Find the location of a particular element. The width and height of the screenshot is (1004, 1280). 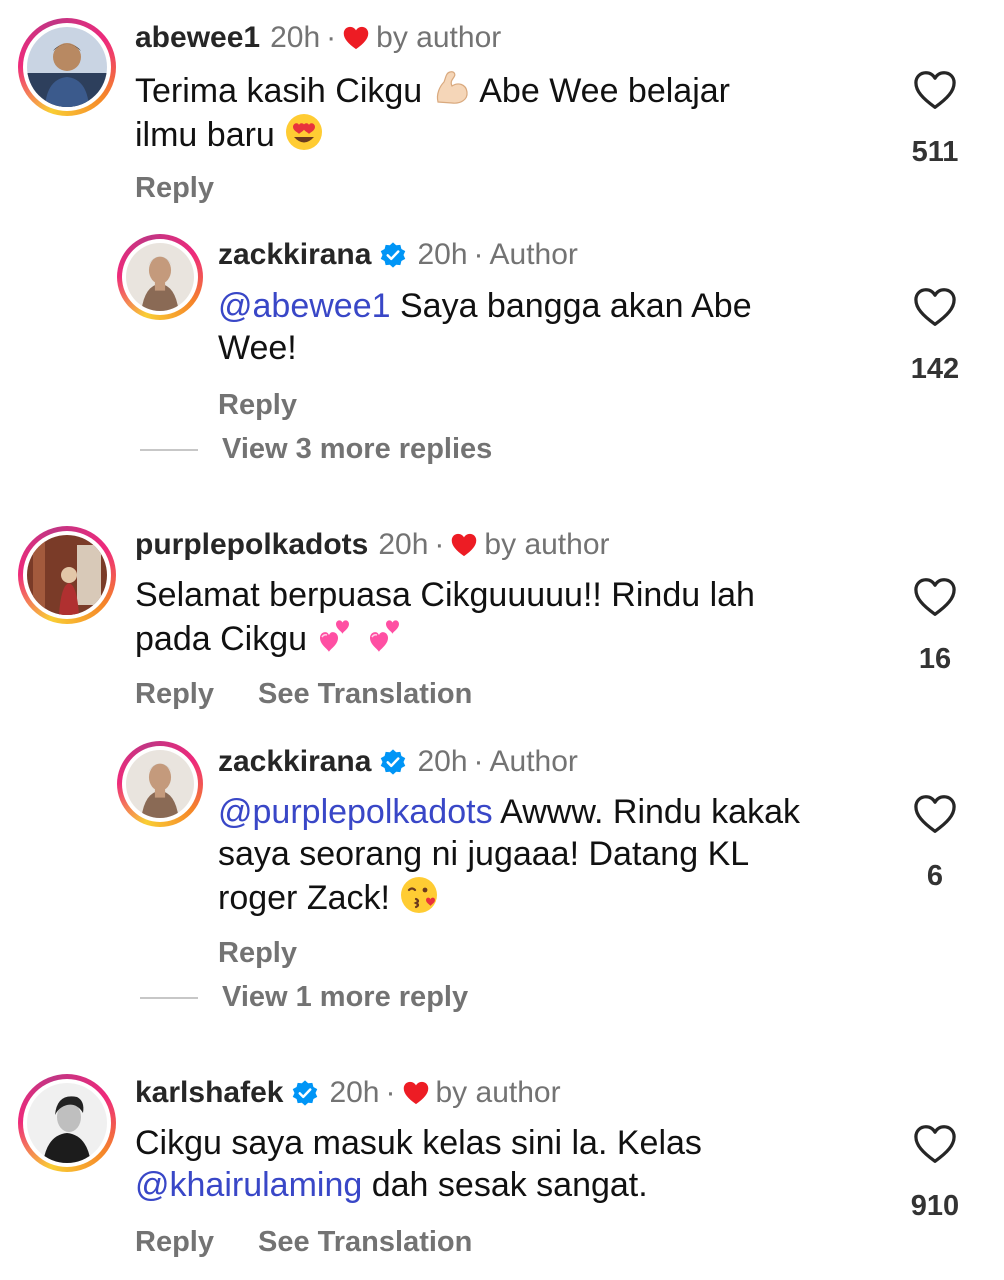

comment-header: purplepolkadots 20h · by author is located at coordinates (372, 545).